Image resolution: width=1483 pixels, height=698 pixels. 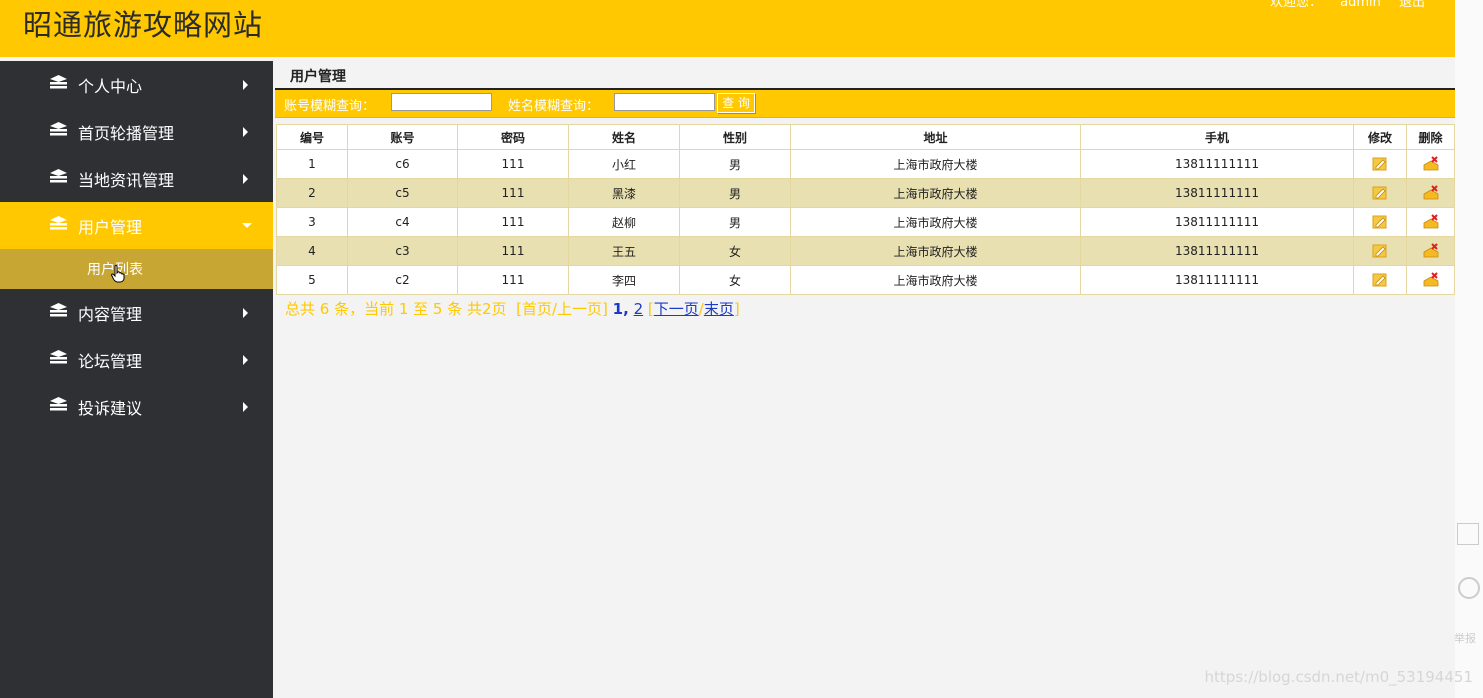 What do you see at coordinates (402, 137) in the screenshot?
I see `column-header: 账号` at bounding box center [402, 137].